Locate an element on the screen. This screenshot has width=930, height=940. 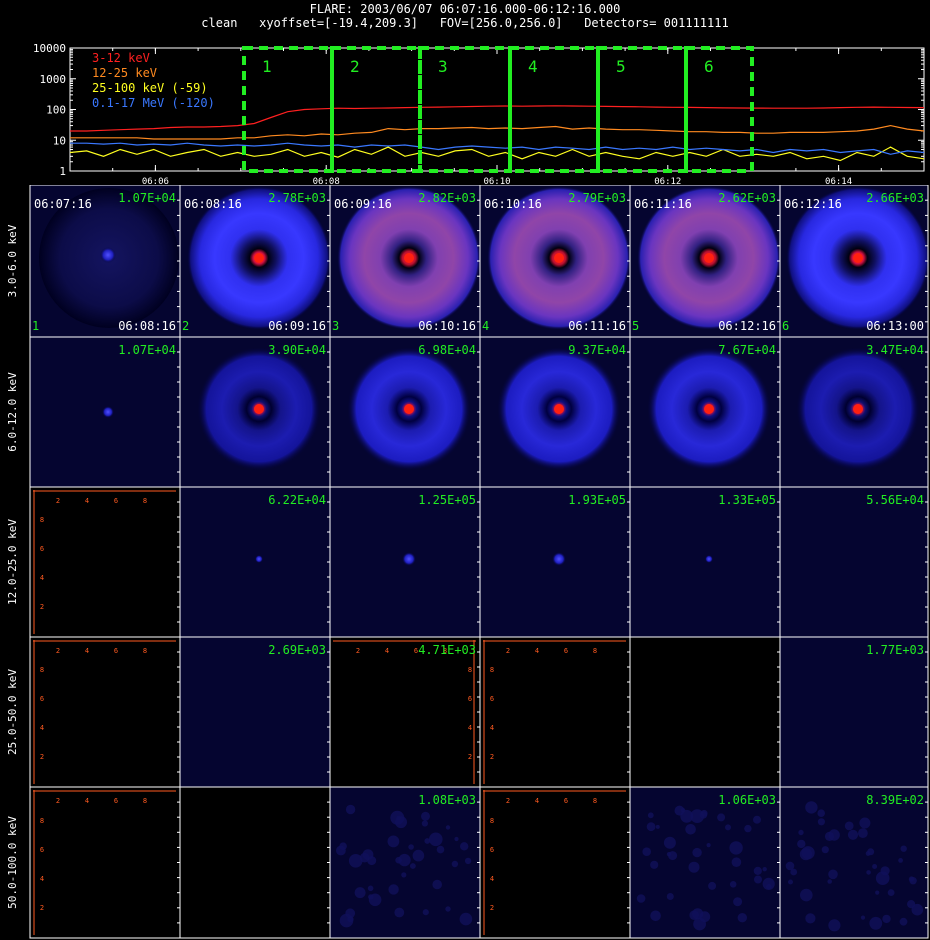
legend-entry: 12-25 keV is located at coordinates (124, 73).